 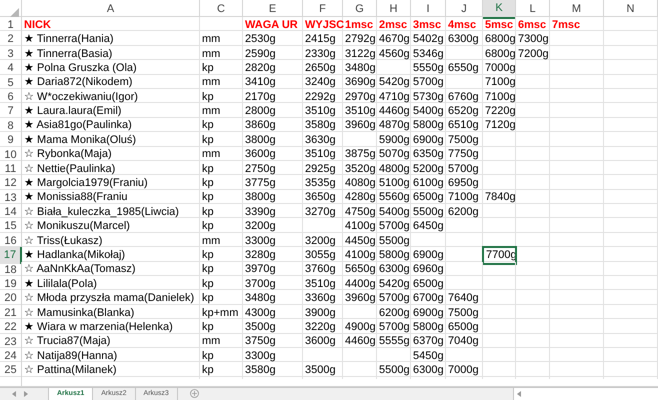 What do you see at coordinates (360, 169) in the screenshot?
I see `table-cell-text: 3520g` at bounding box center [360, 169].